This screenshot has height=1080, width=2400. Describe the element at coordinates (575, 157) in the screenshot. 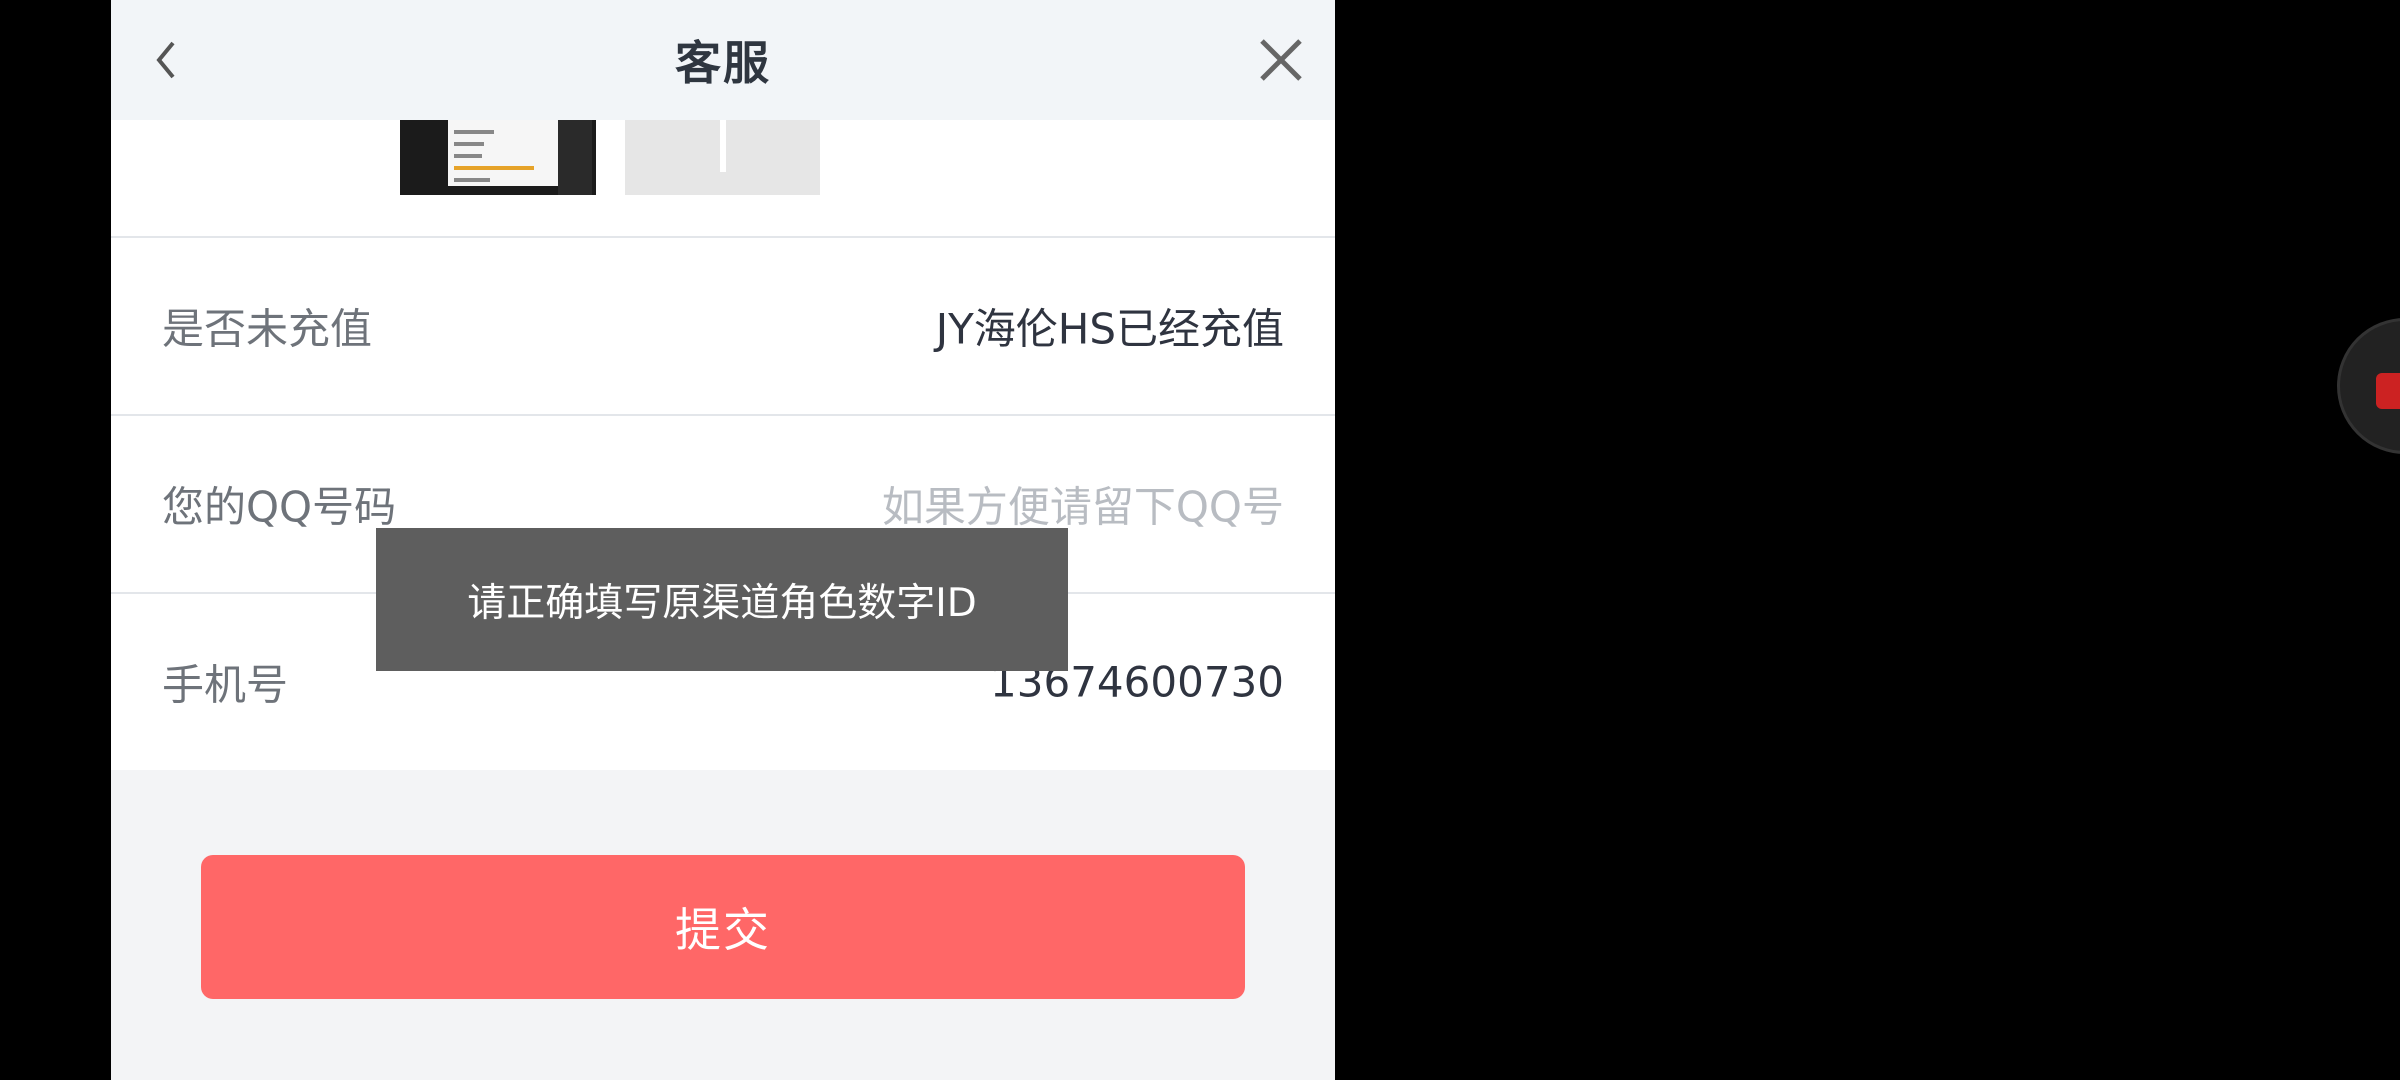

I see `thumbnail-side-bar` at that location.